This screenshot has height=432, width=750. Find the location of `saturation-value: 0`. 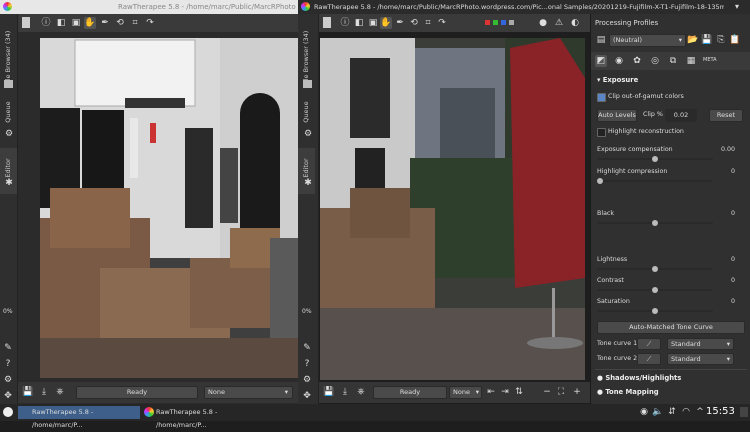

saturation-value: 0 is located at coordinates (733, 301).